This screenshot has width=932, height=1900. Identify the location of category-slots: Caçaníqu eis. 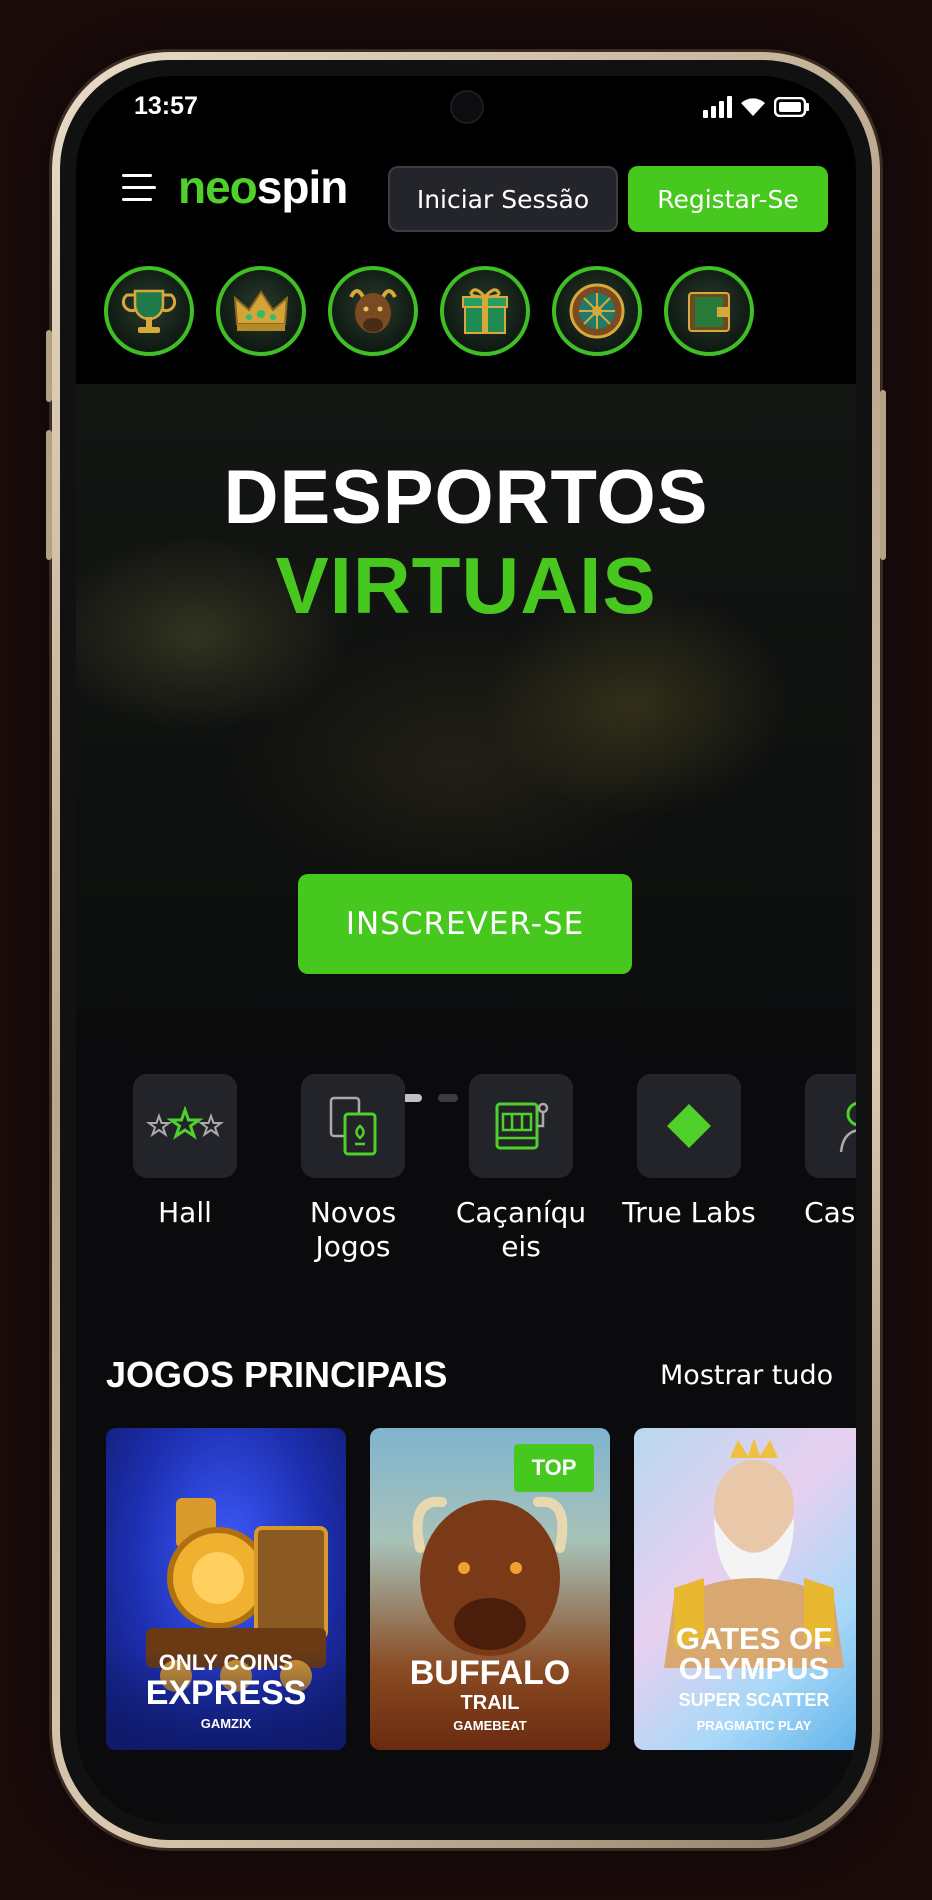
(521, 1169).